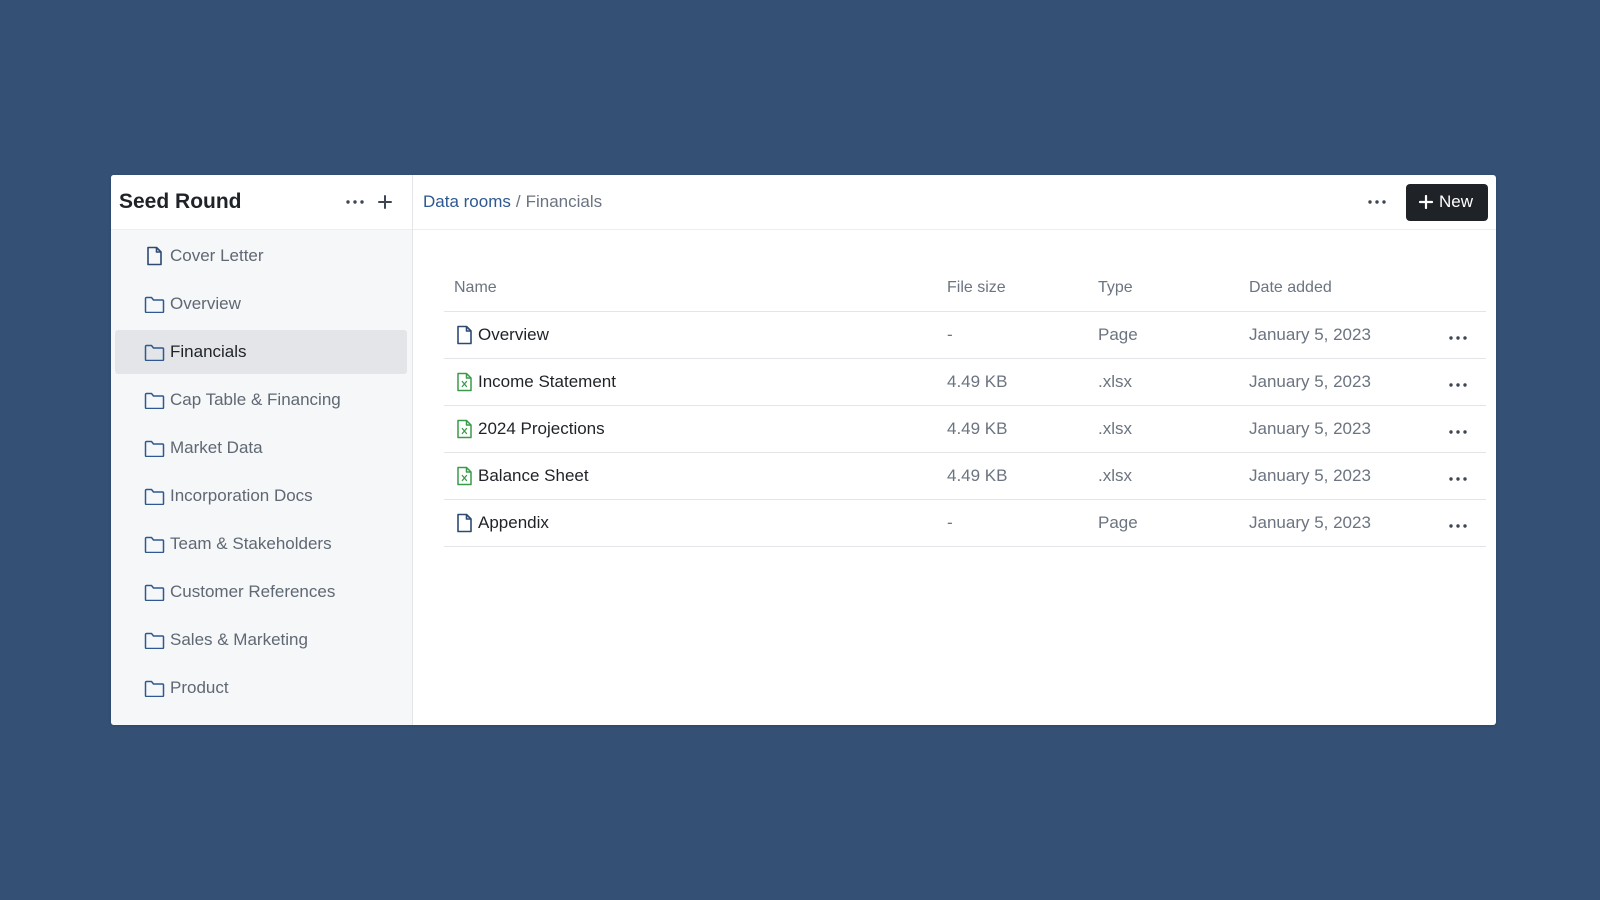  What do you see at coordinates (1022, 523) in the screenshot?
I see `cell-file-size: -` at bounding box center [1022, 523].